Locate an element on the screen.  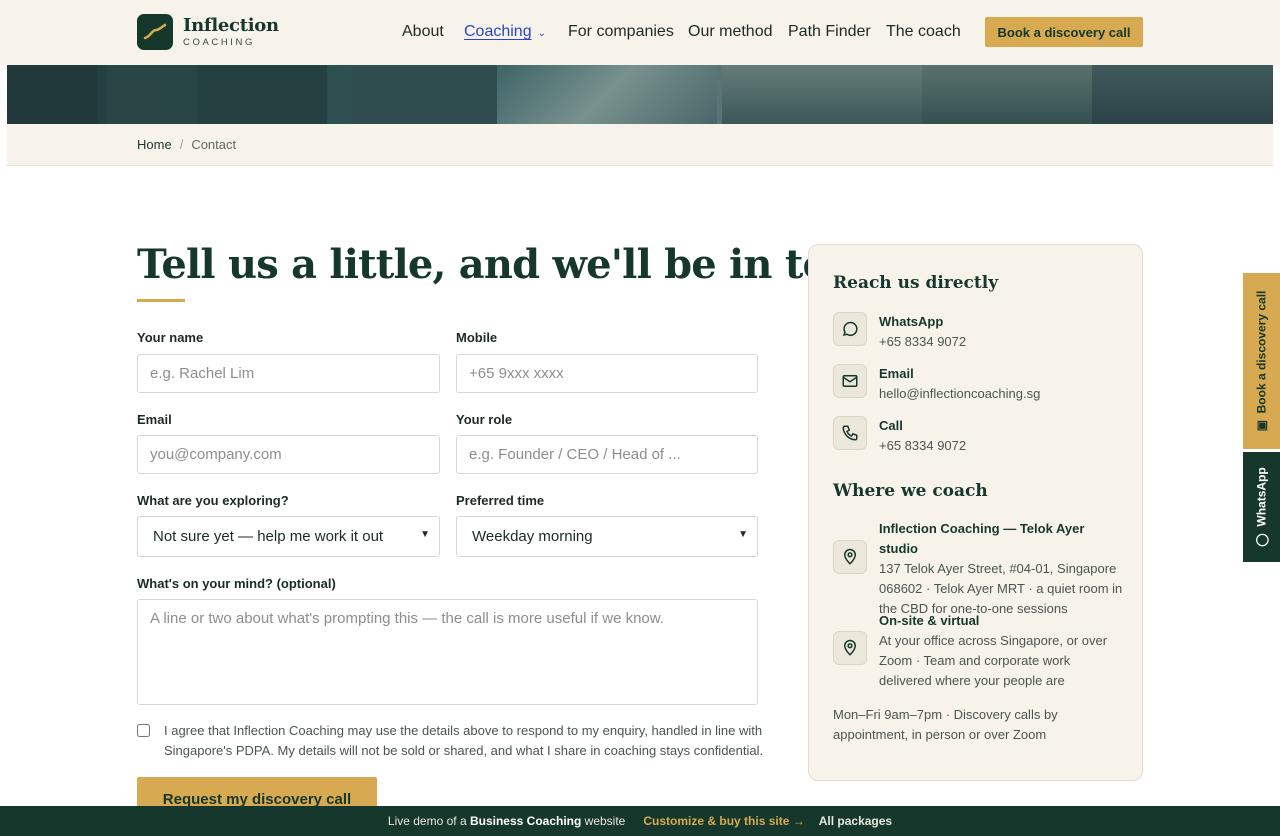
exploring-select: Not sure yet — help me work it out is located at coordinates (288, 536).